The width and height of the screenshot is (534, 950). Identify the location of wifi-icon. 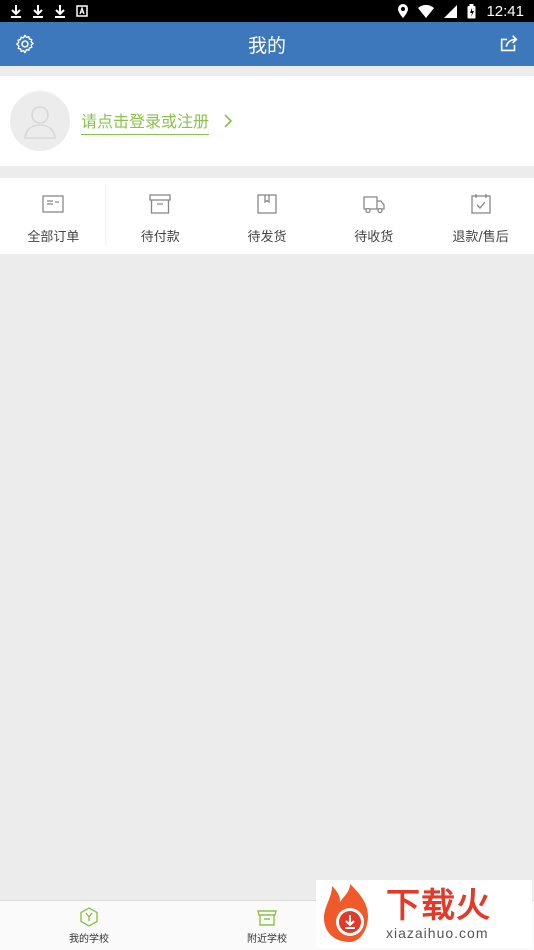
(426, 11).